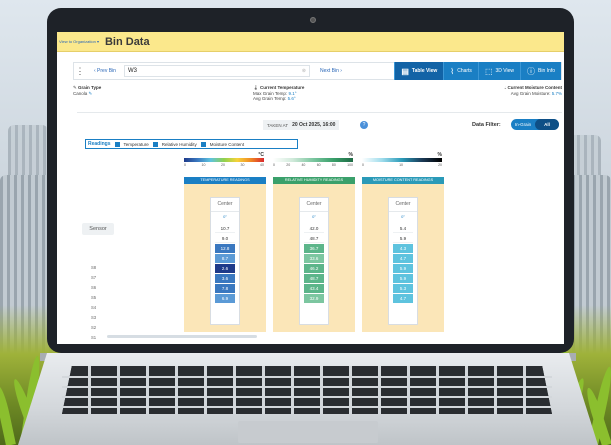 Image resolution: width=611 pixels, height=445 pixels. I want to click on temperature-checkbox-label: Temperature, so click(136, 144).